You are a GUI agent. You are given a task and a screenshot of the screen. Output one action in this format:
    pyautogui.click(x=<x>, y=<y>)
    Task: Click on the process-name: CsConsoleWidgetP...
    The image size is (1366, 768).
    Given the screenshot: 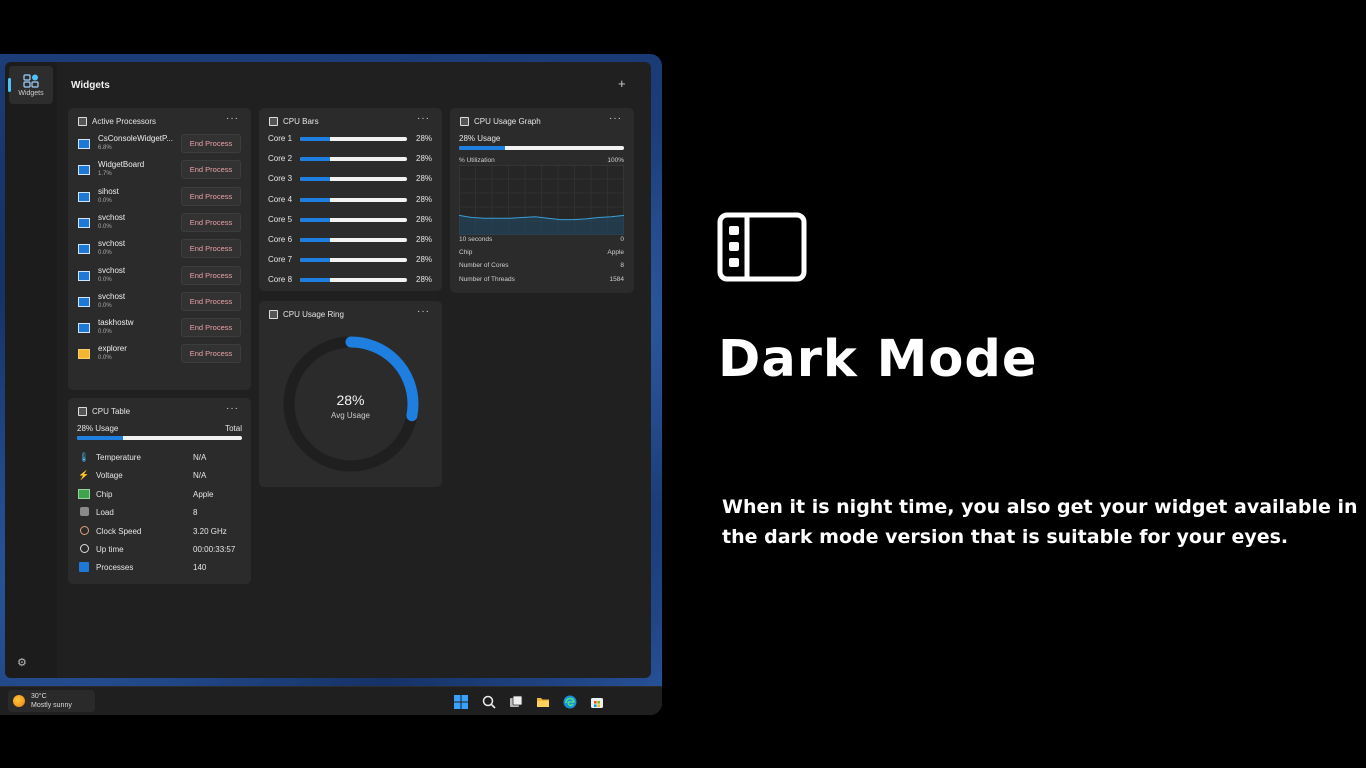 What is the action you would take?
    pyautogui.click(x=135, y=138)
    